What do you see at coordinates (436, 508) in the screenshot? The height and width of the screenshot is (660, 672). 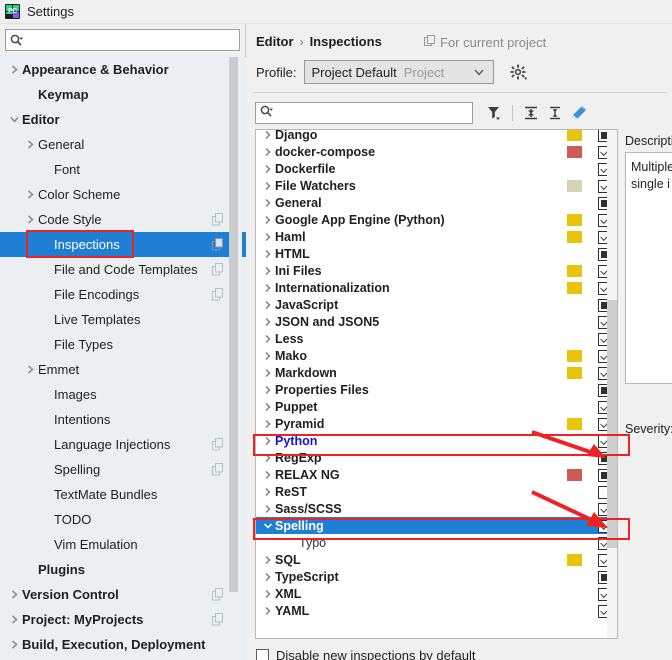 I see `inspection-row: Sass/SCSS` at bounding box center [436, 508].